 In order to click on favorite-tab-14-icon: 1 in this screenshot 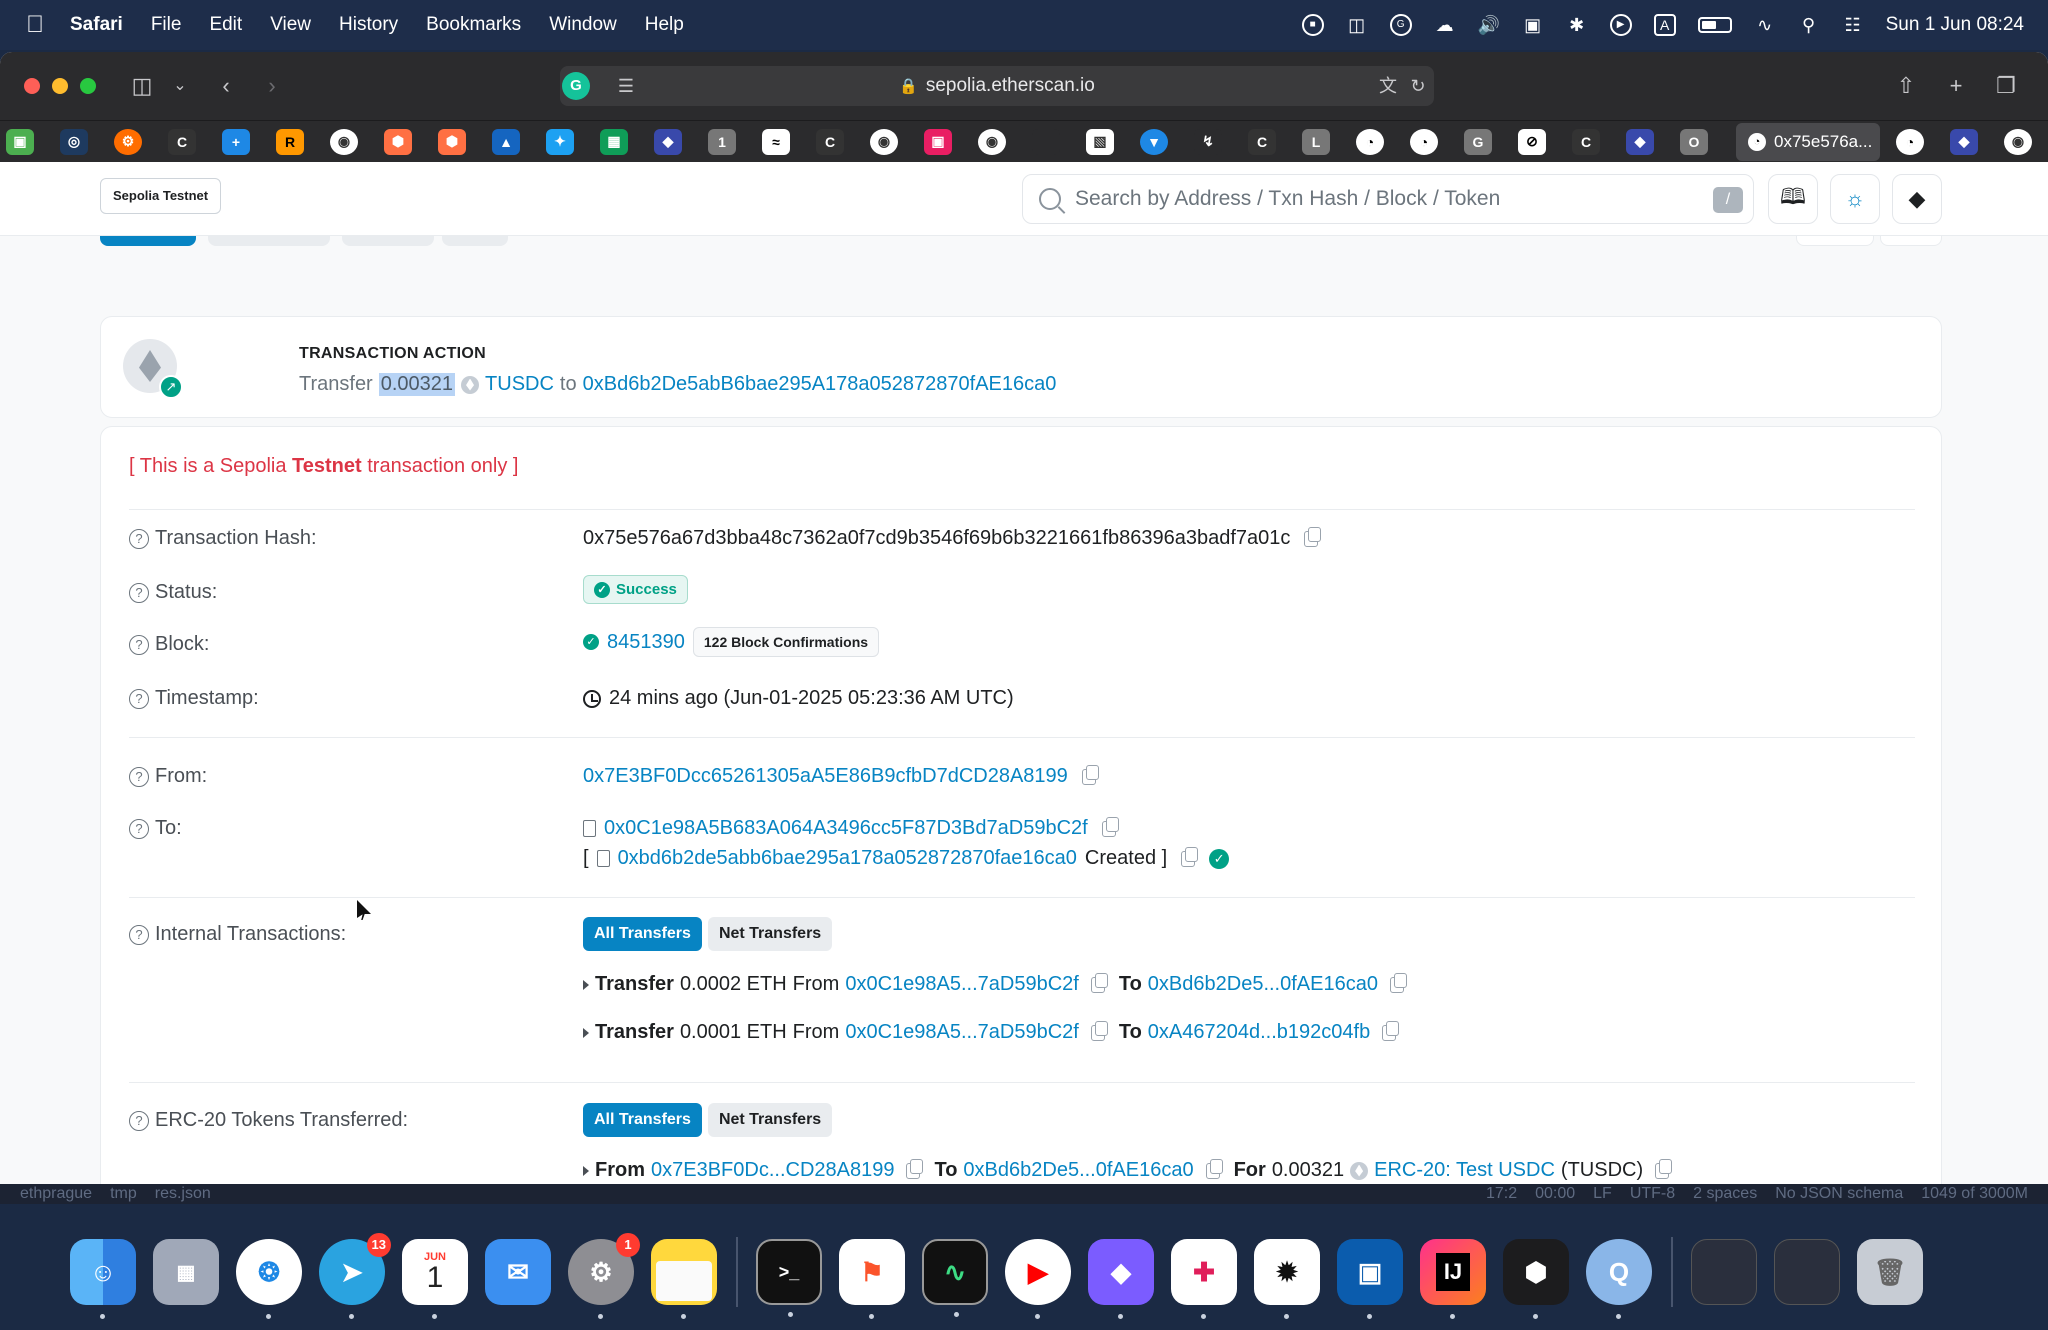, I will do `click(722, 141)`.